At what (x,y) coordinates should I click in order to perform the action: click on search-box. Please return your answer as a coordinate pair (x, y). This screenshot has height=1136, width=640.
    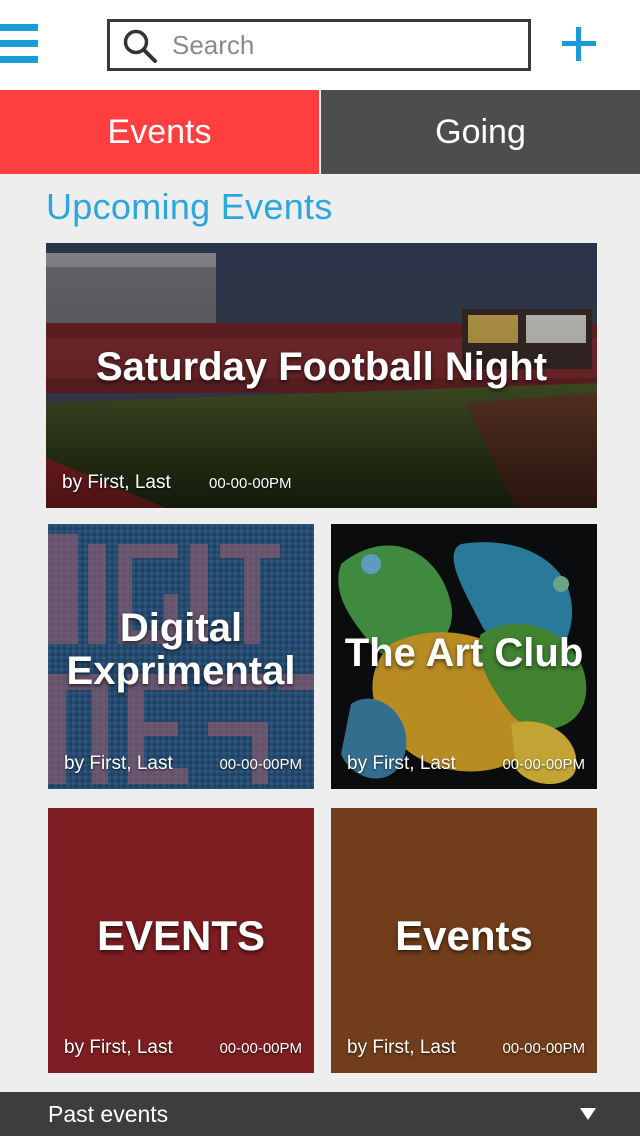
    Looking at the image, I should click on (319, 45).